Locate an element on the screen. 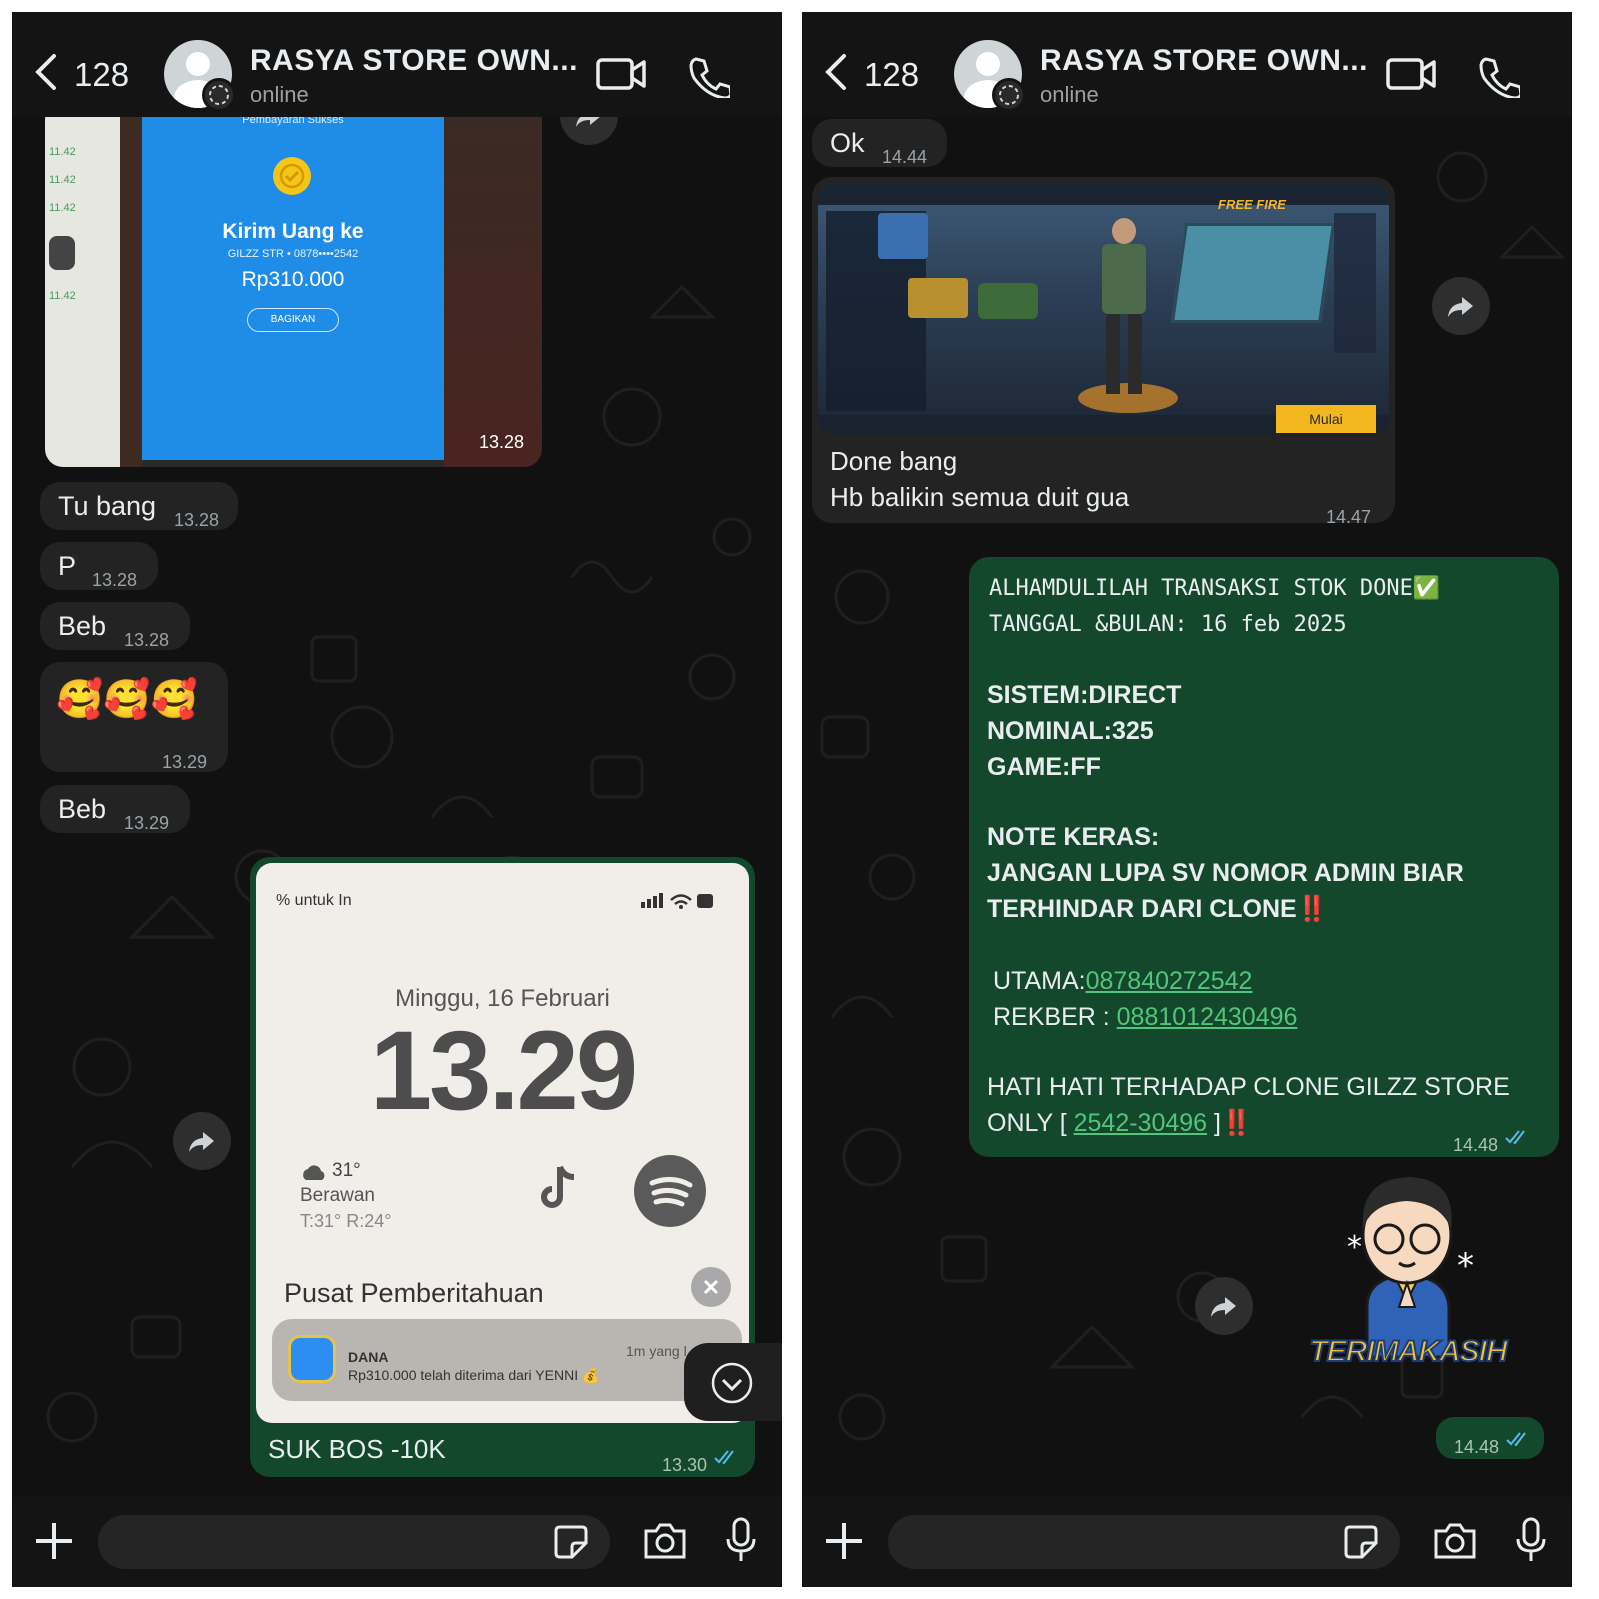 The height and width of the screenshot is (1599, 1599). message-text: Tu bang is located at coordinates (107, 506).